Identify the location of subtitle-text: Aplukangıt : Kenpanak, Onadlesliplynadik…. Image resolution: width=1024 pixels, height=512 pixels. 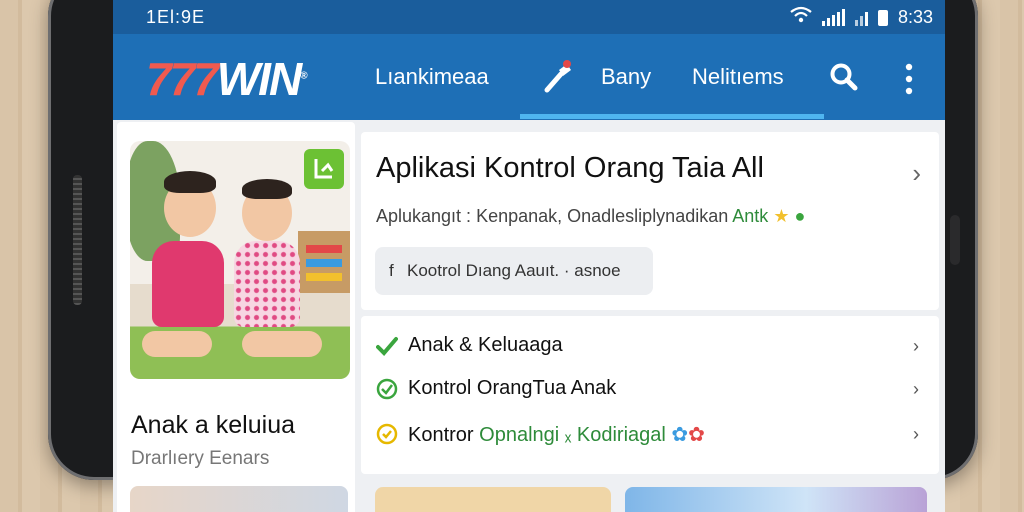
(552, 216).